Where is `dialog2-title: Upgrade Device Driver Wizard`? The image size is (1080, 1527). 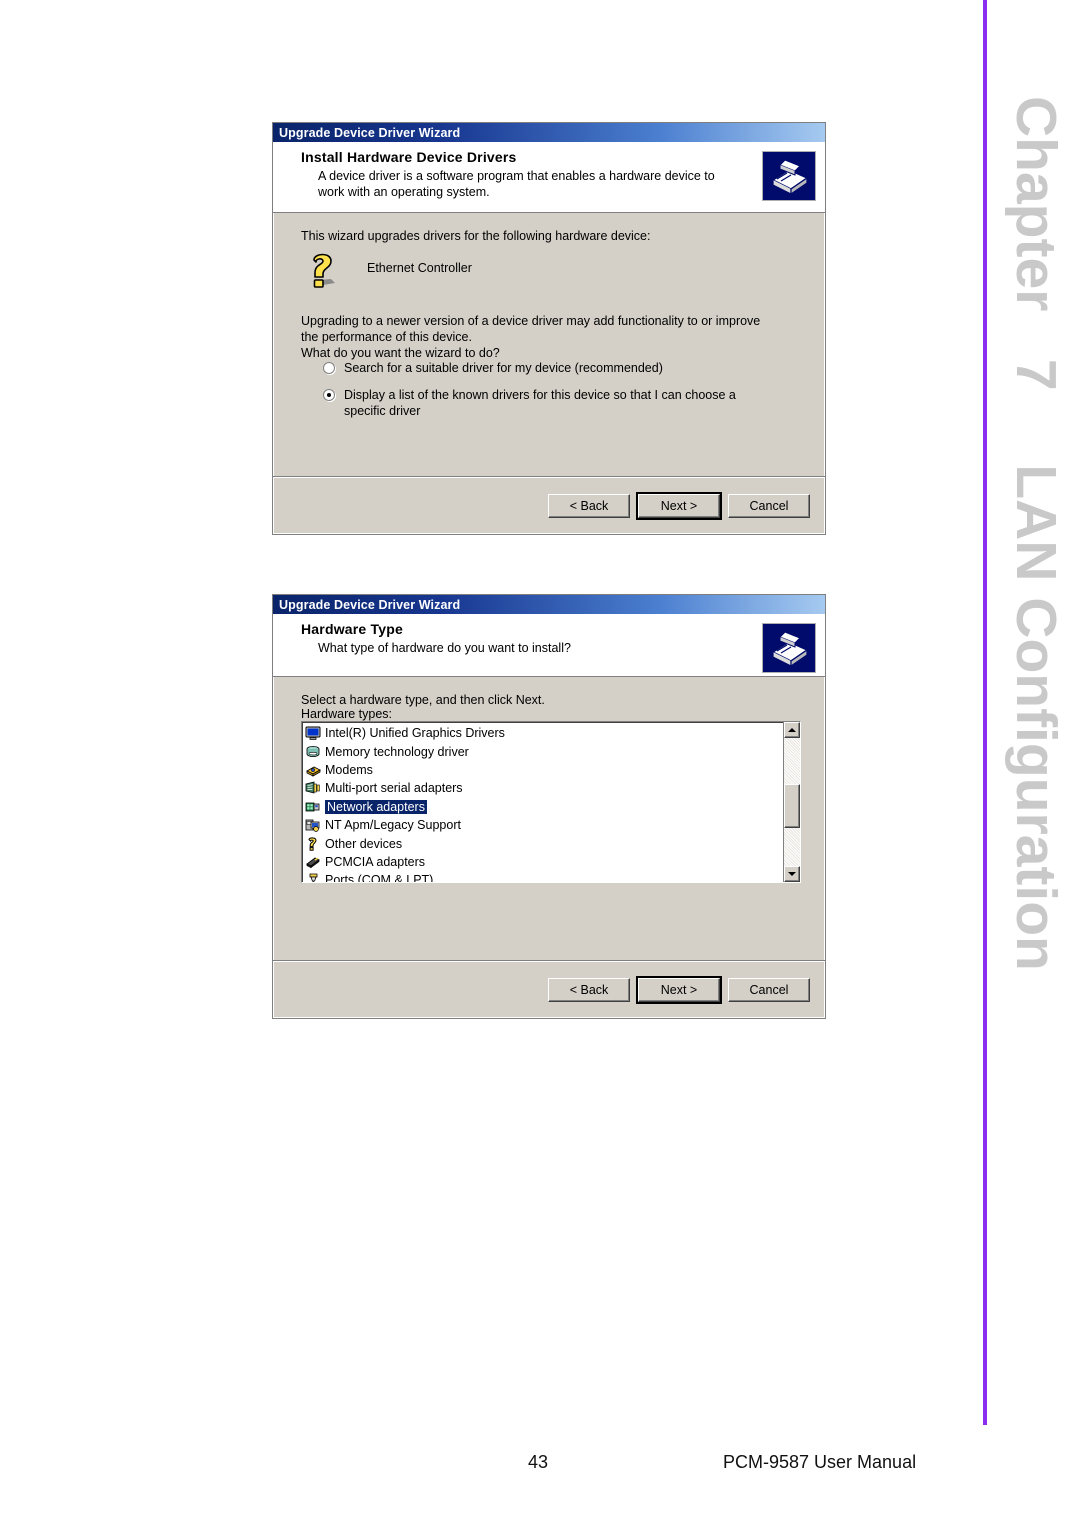 dialog2-title: Upgrade Device Driver Wizard is located at coordinates (370, 604).